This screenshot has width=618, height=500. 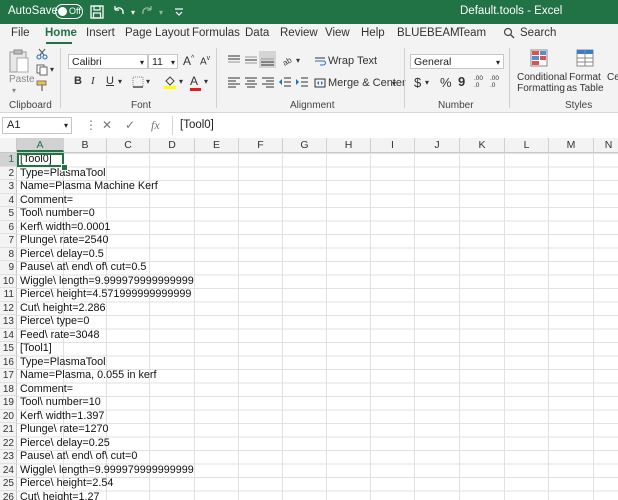 I want to click on row-header: 14, so click(x=8, y=335).